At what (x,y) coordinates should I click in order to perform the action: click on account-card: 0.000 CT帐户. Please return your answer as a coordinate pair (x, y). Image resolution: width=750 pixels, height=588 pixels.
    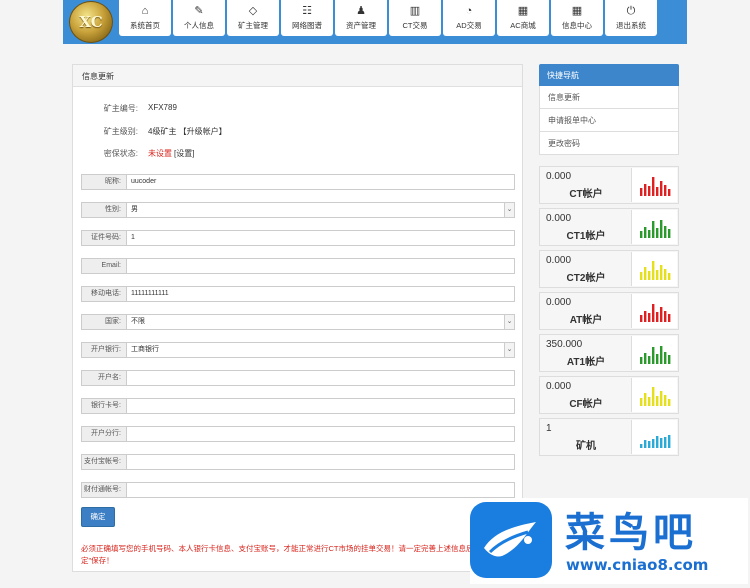
    Looking at the image, I should click on (609, 185).